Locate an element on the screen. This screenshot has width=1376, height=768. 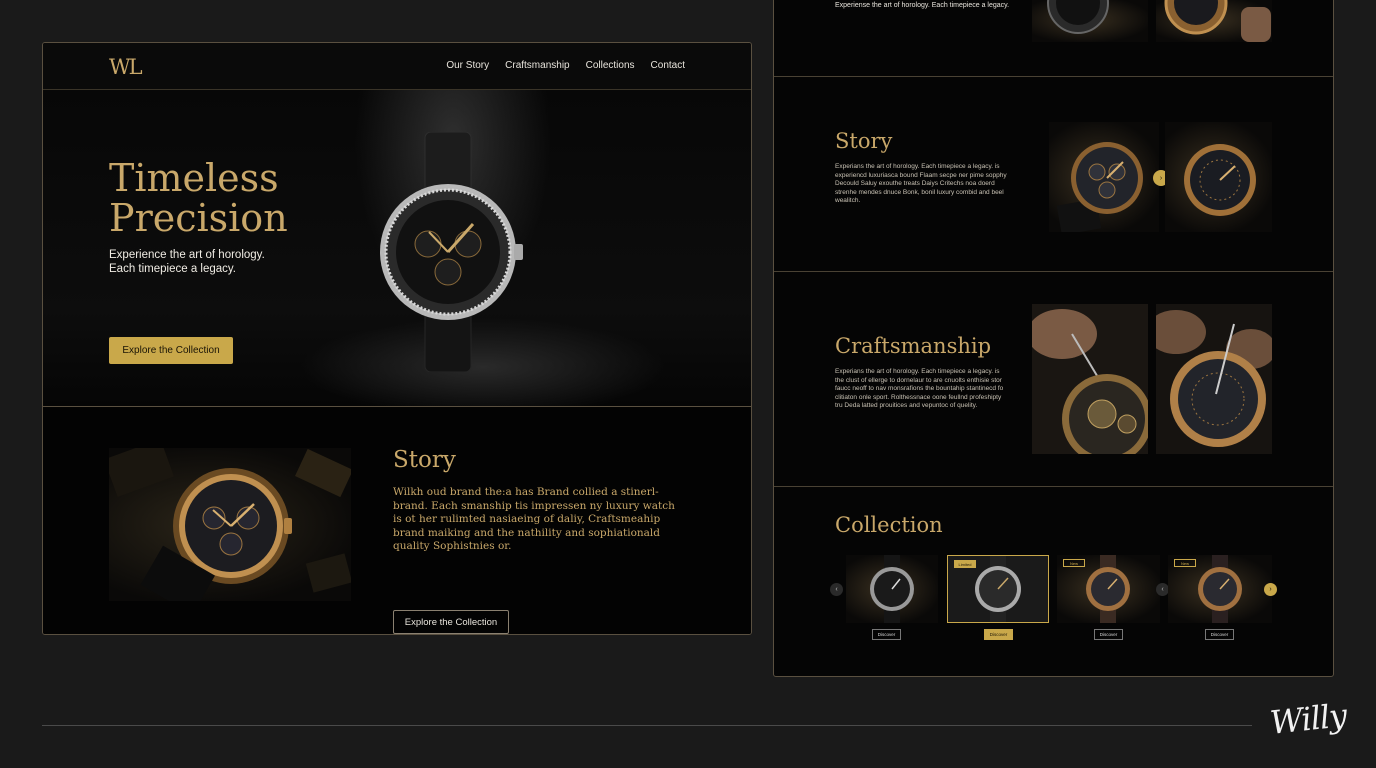
collection-card-1-button: Discover is located at coordinates (886, 634).